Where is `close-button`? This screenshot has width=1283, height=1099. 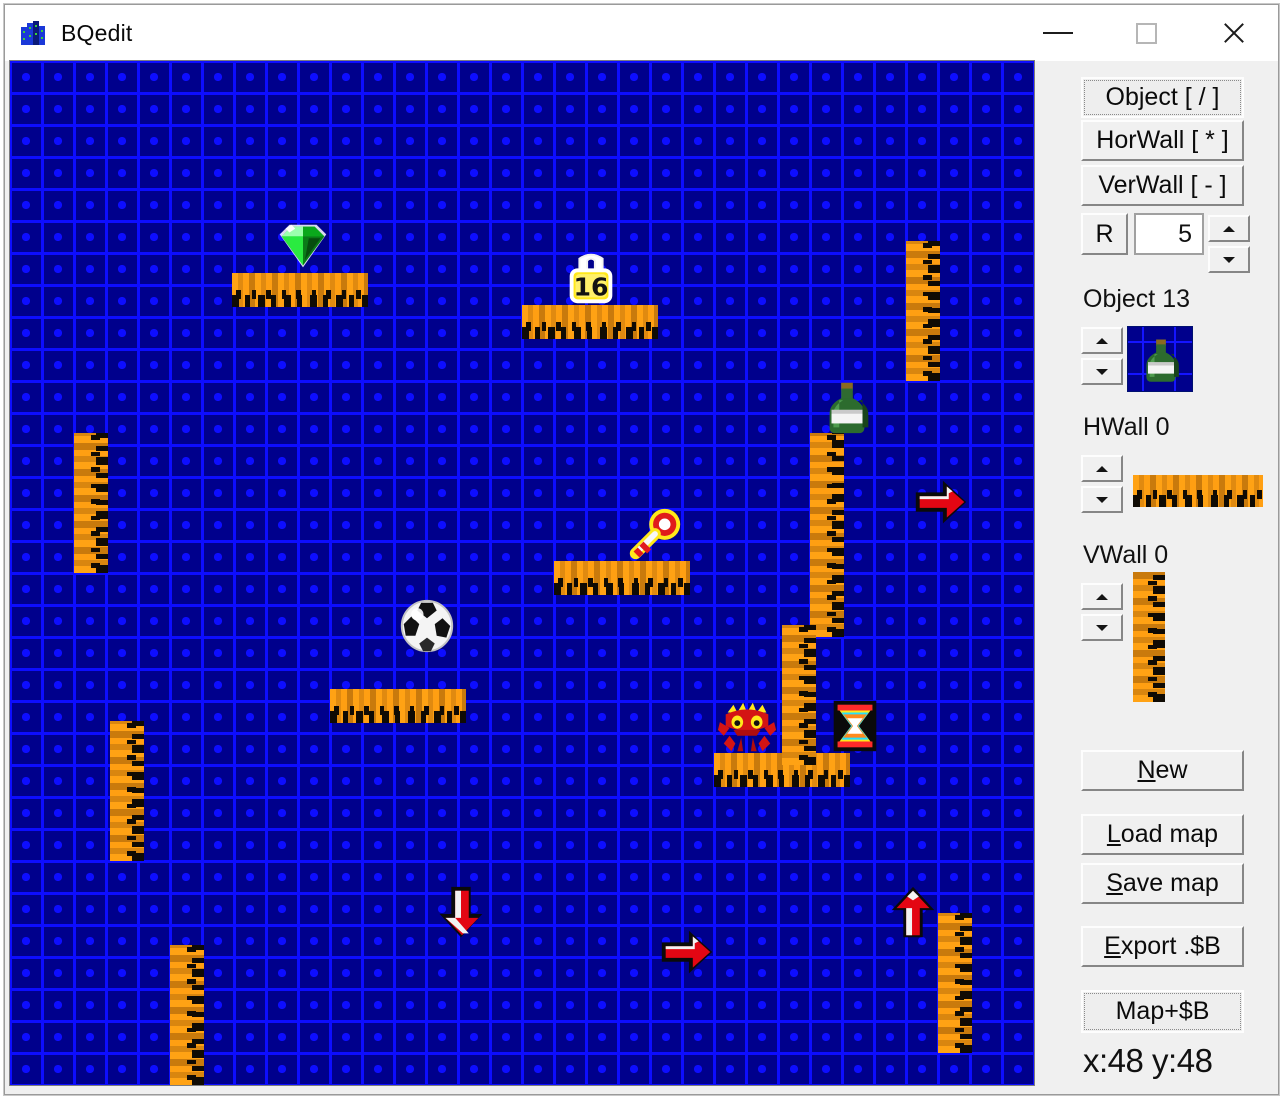
close-button is located at coordinates (1234, 33).